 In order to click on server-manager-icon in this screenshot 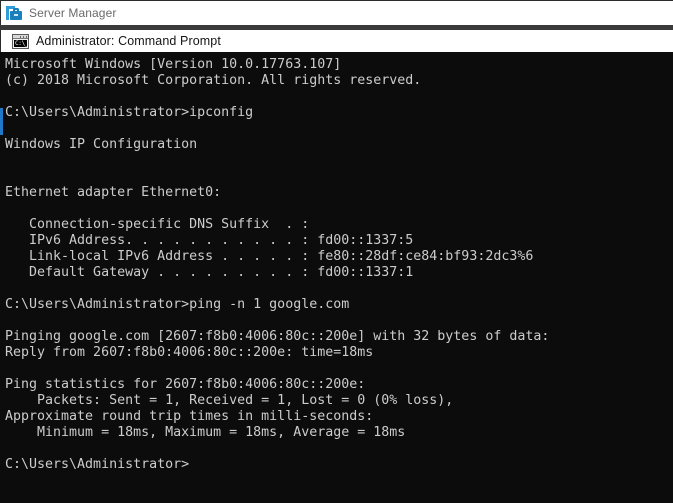, I will do `click(14, 13)`.